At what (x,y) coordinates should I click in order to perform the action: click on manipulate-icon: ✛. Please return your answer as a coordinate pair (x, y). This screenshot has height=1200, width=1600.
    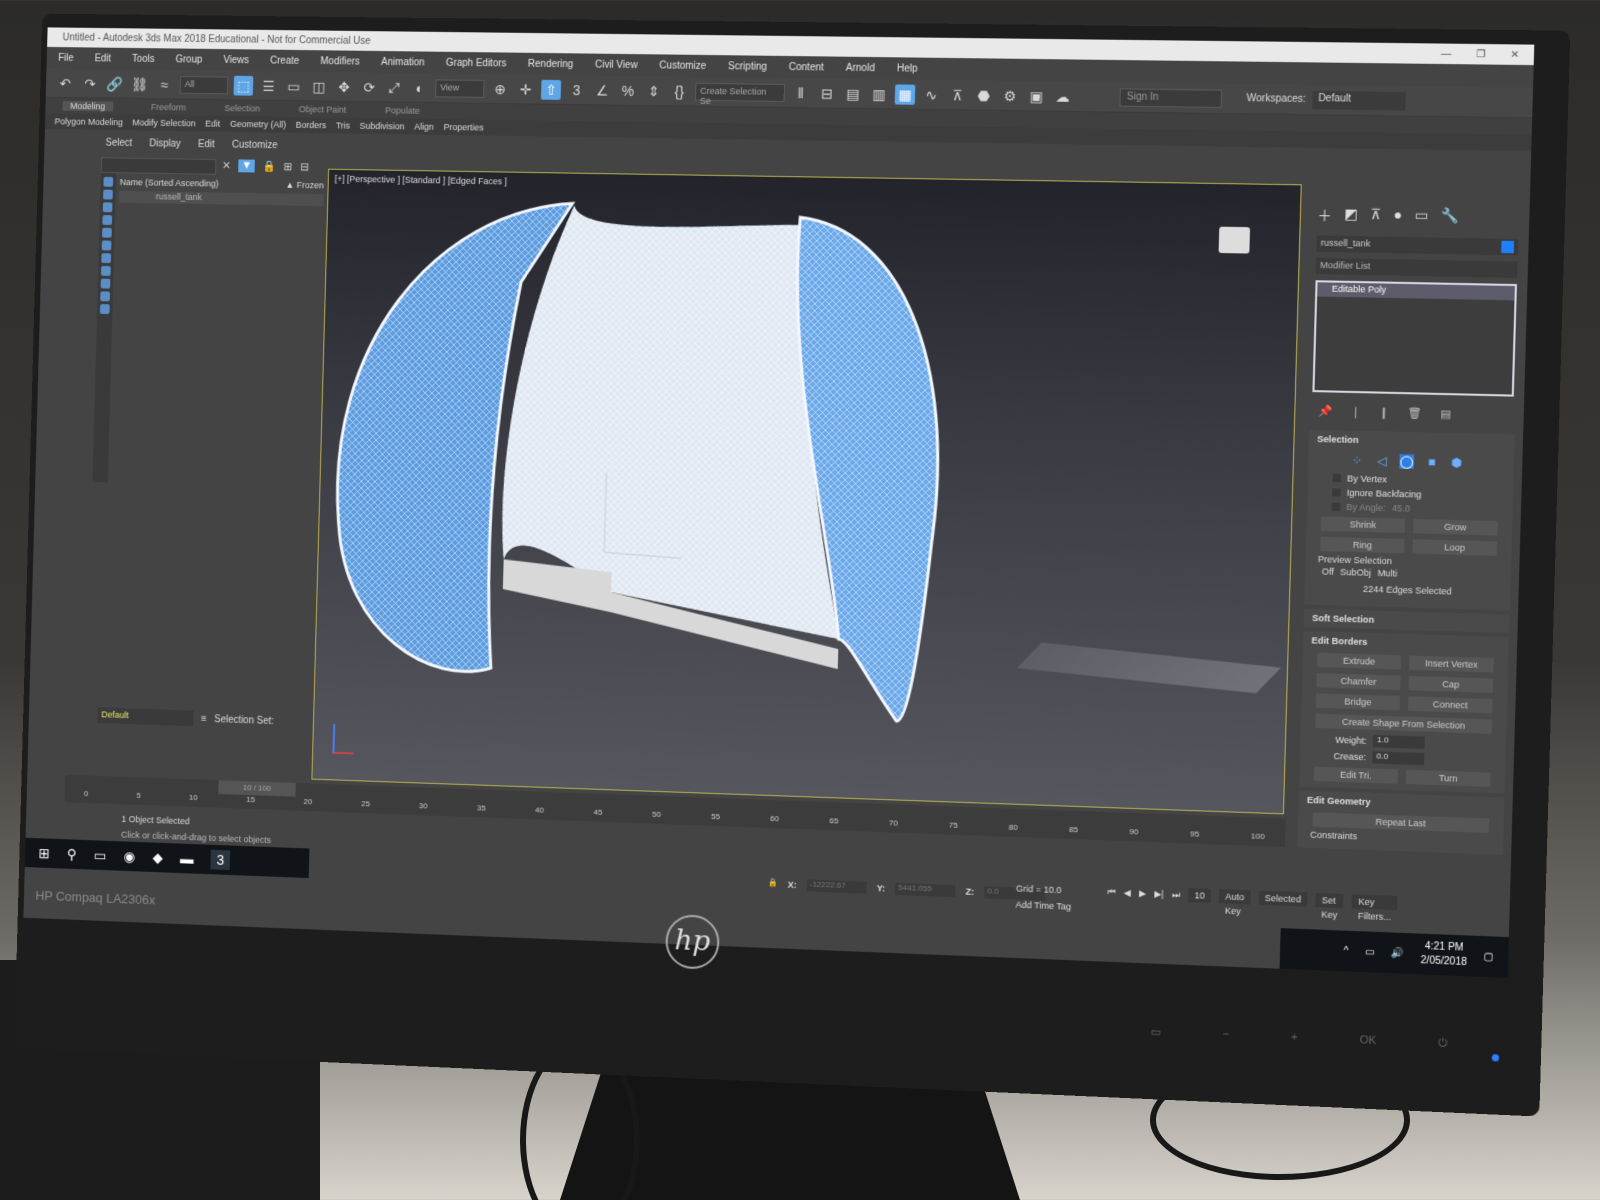
    Looking at the image, I should click on (525, 89).